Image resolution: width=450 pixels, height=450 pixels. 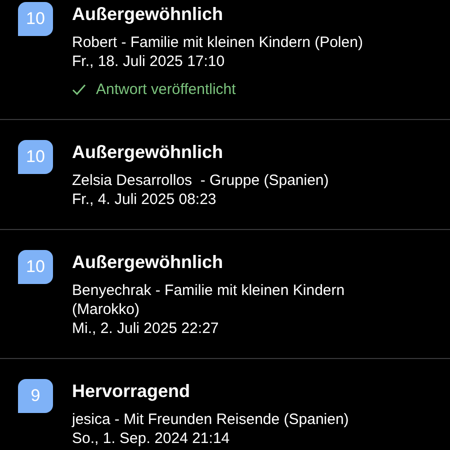 I want to click on guest-info: Benyechrak - Familie mit kleinen Kindern (Marokko), so click(x=209, y=300).